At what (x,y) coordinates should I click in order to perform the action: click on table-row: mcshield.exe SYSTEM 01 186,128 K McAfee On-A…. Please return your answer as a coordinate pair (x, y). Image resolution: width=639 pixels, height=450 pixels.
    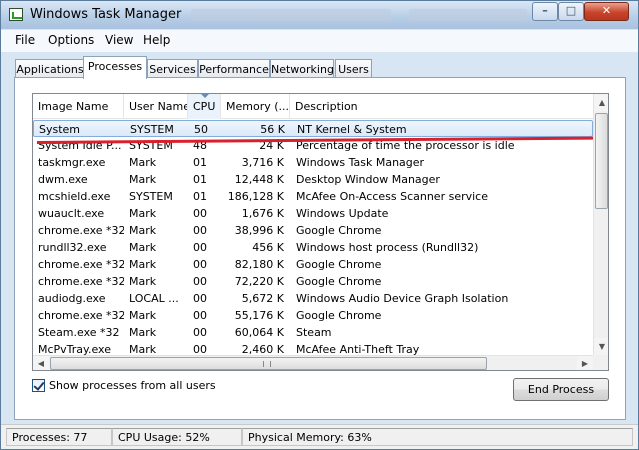
    Looking at the image, I should click on (313, 196).